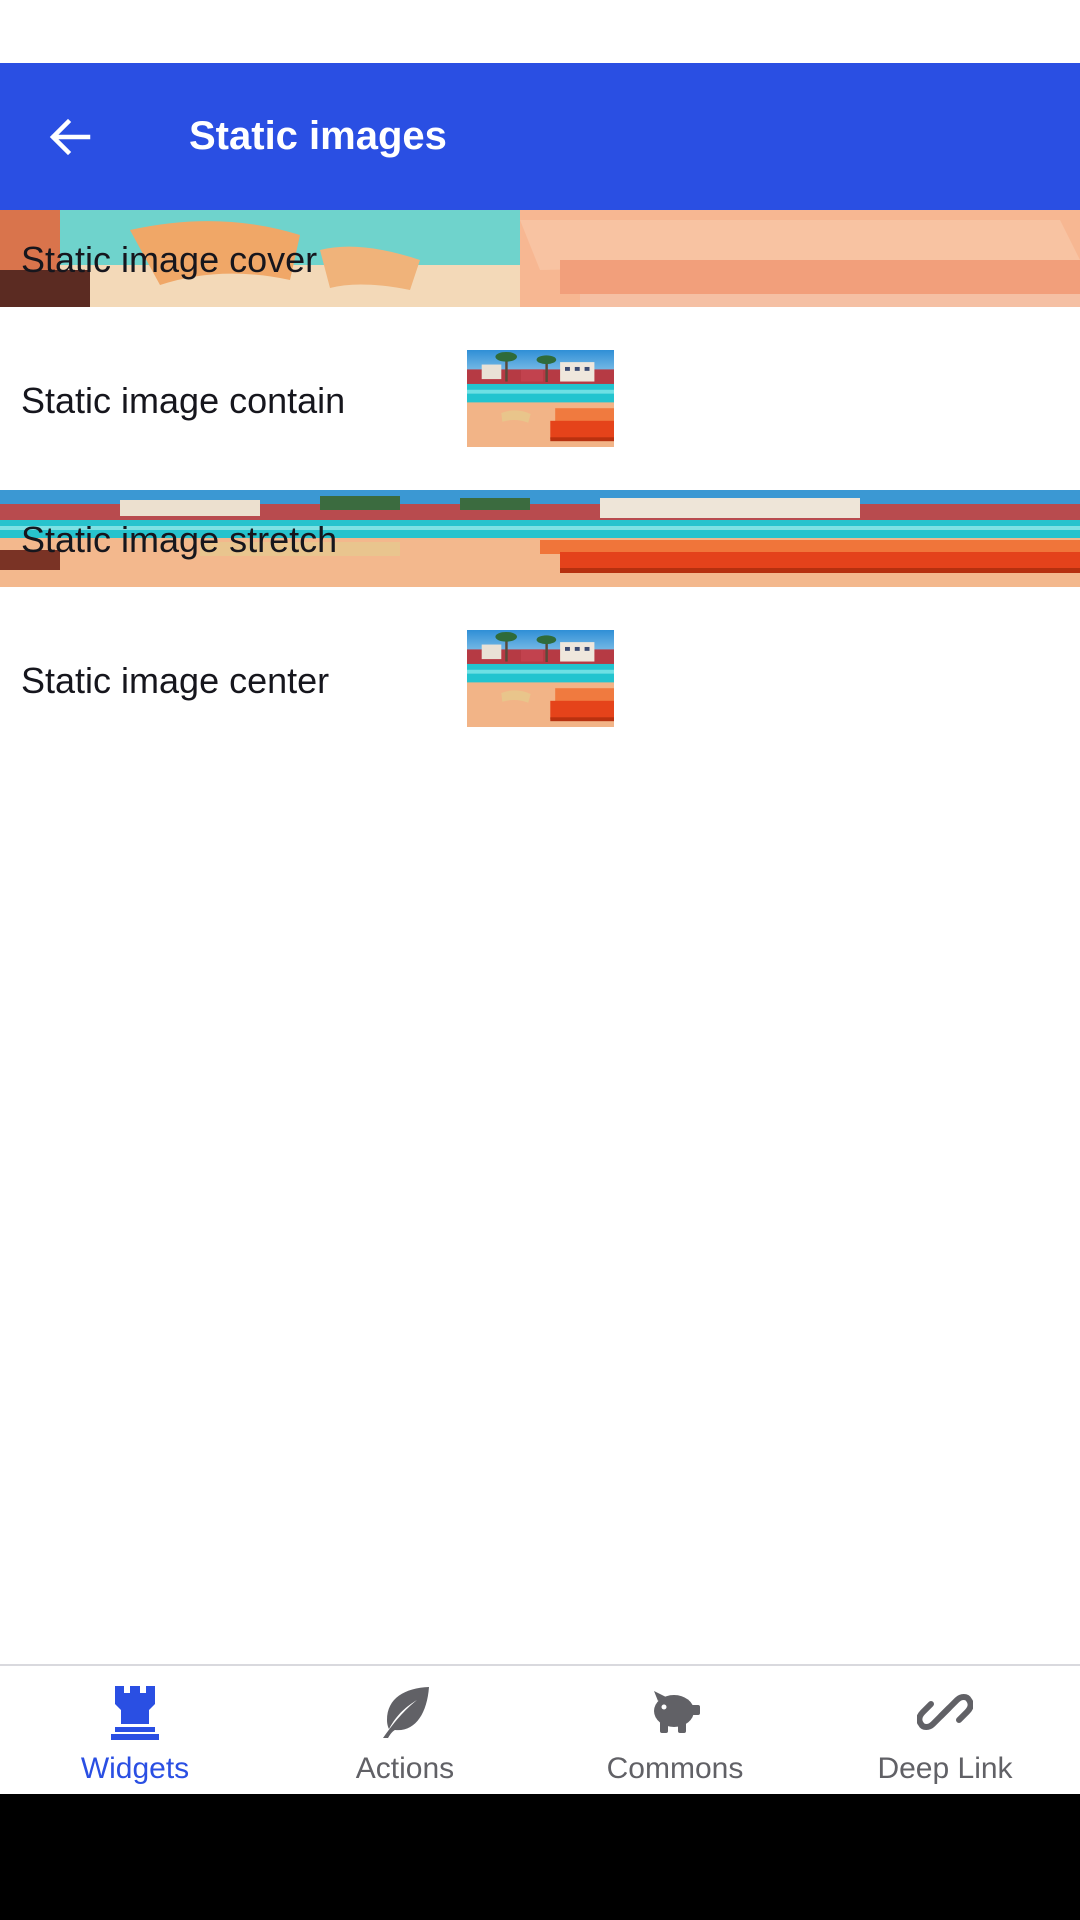  I want to click on nav-tab-deep-link: Deep Link, so click(945, 1730).